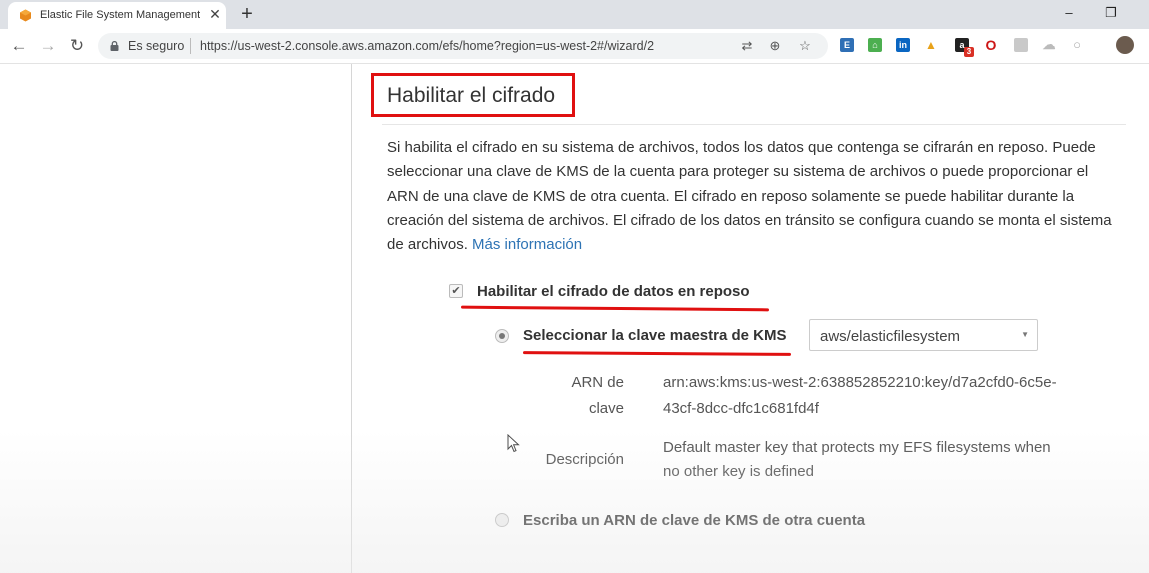 The image size is (1149, 573). I want to click on section-title: Habilitar el cifrado, so click(471, 95).